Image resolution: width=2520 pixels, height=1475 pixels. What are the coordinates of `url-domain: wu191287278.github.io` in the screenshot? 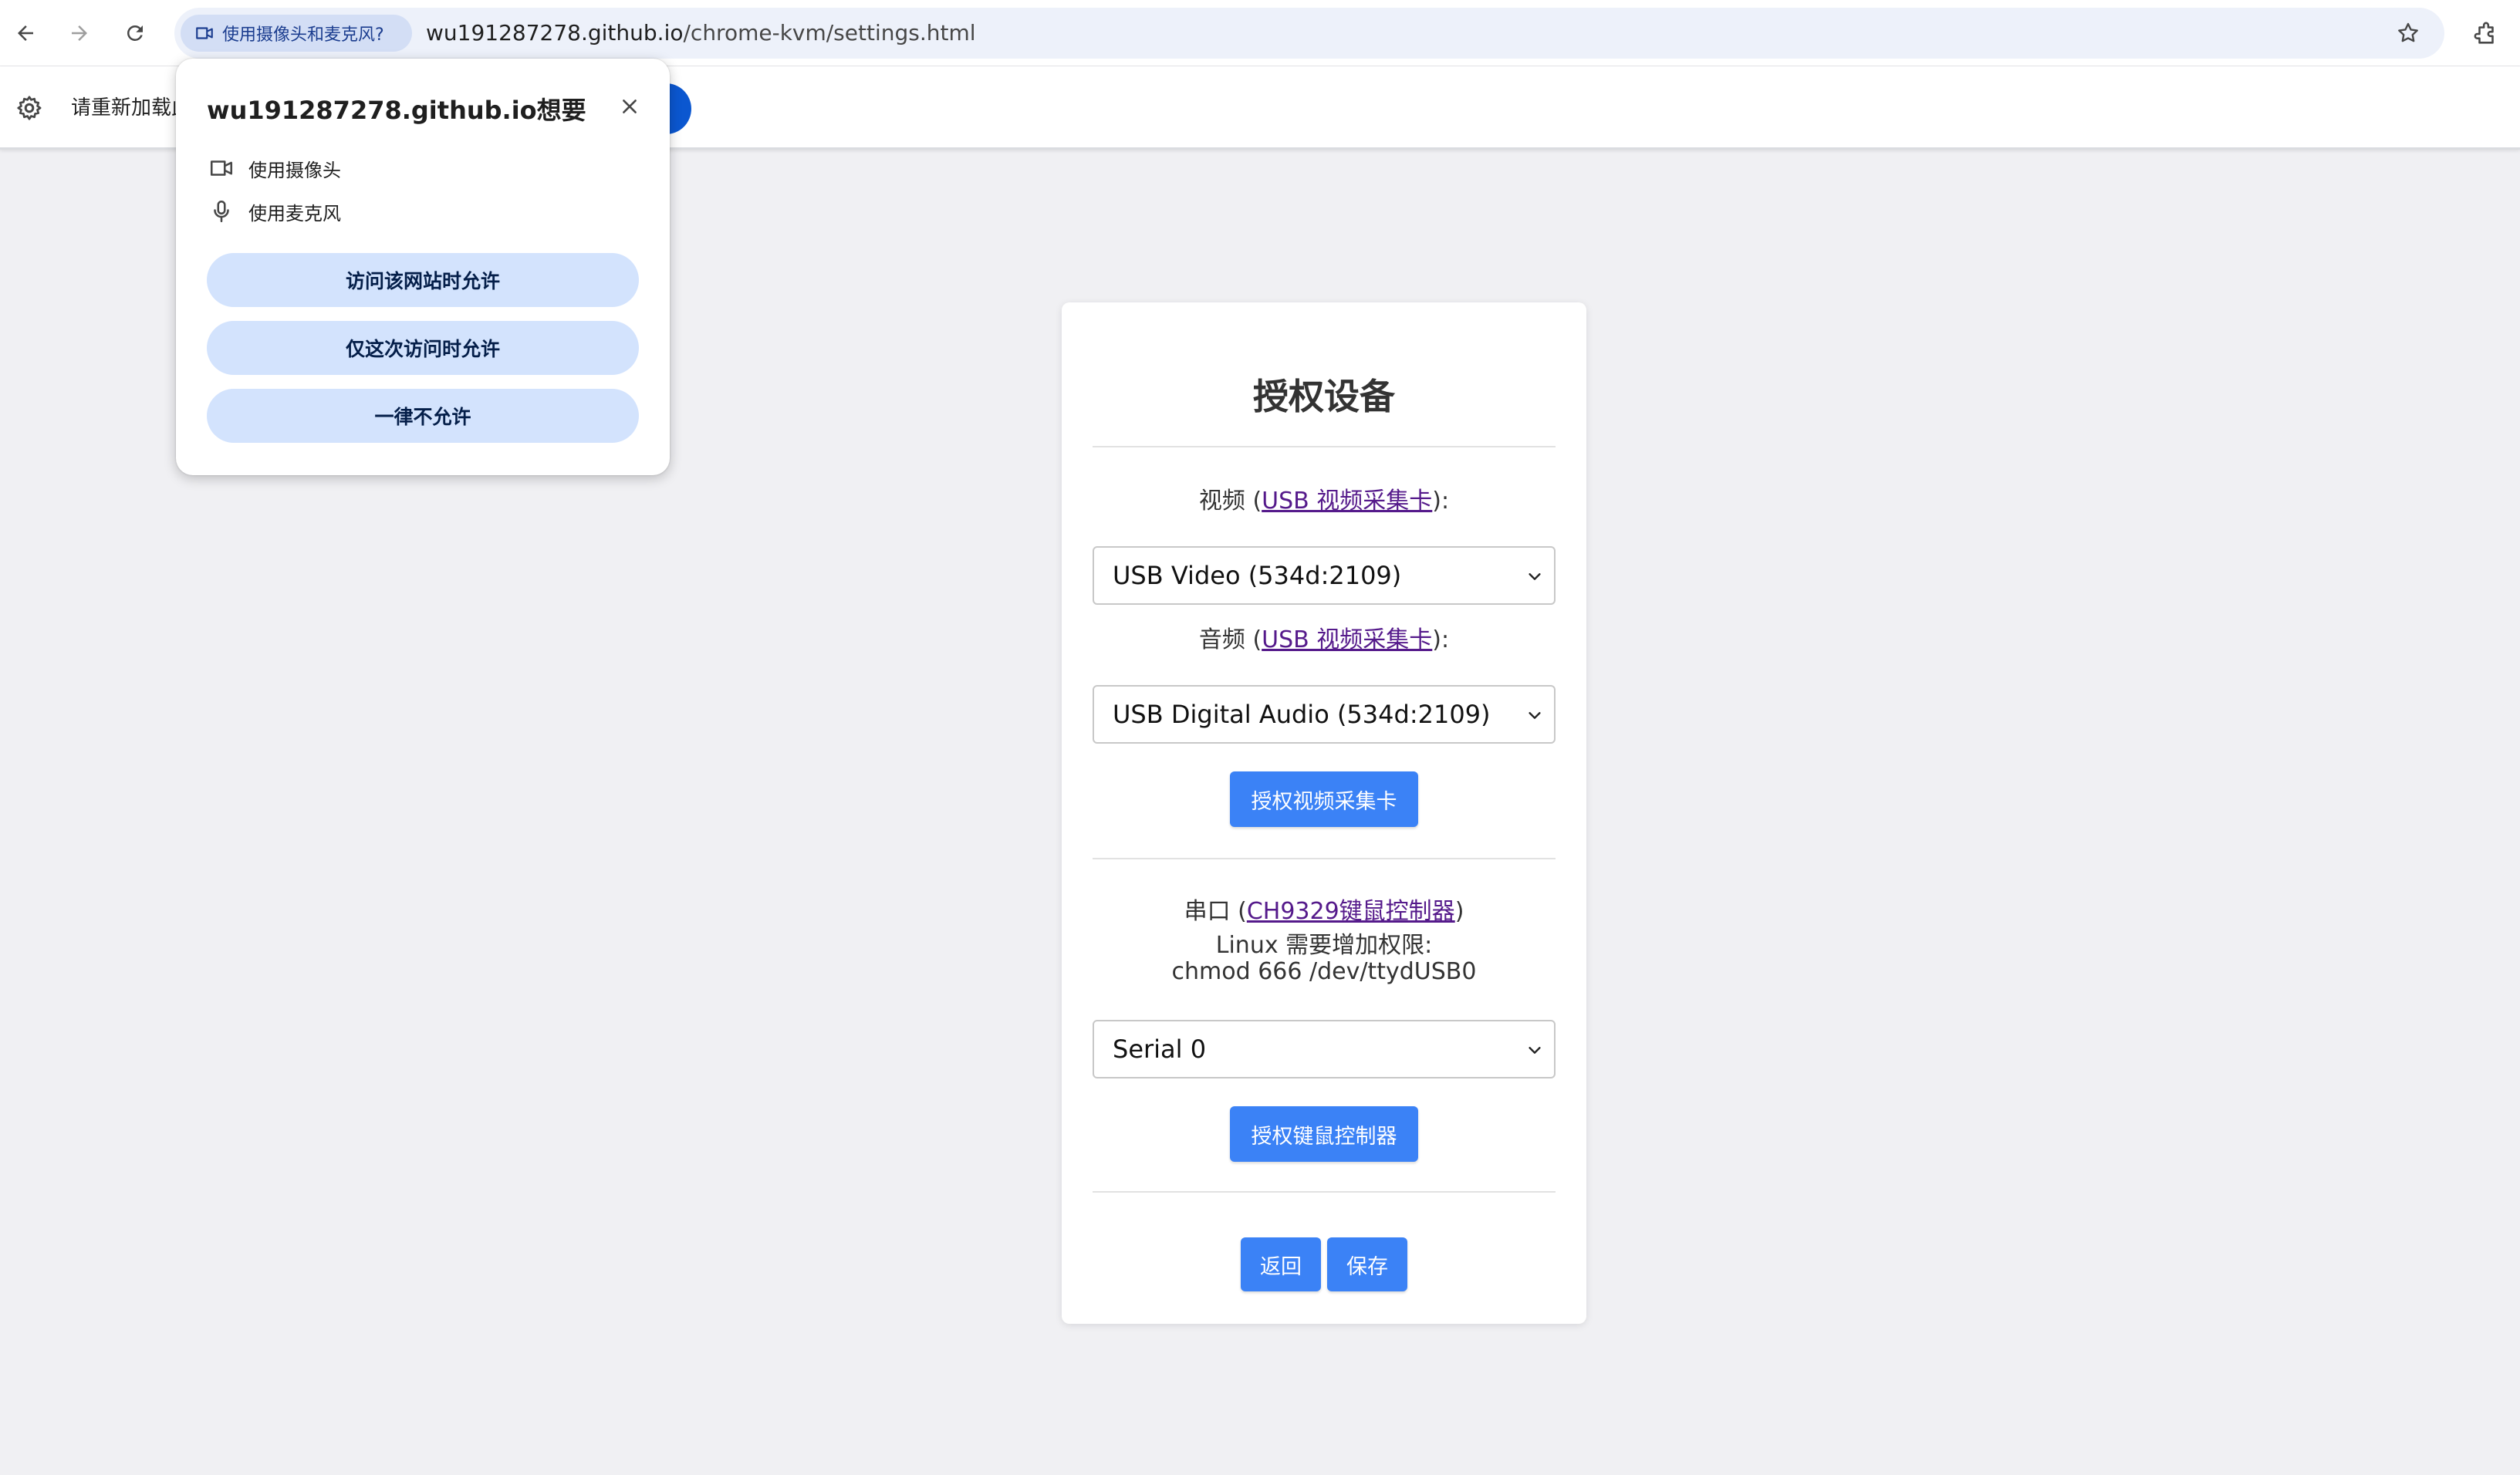 It's located at (555, 33).